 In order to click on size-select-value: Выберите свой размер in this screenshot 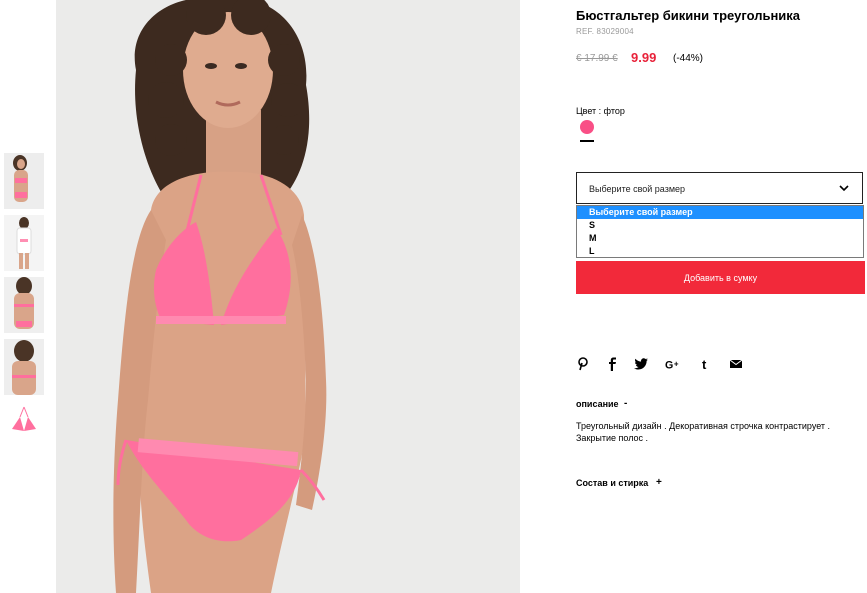, I will do `click(637, 189)`.